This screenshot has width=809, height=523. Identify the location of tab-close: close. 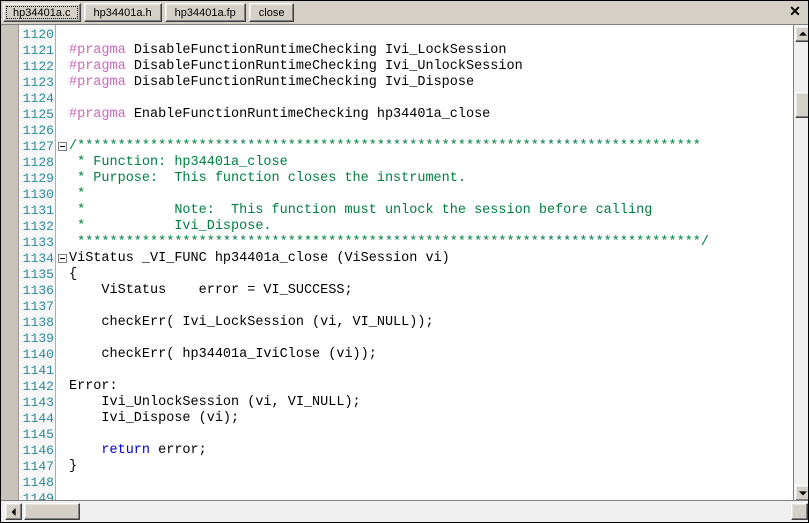
(271, 12).